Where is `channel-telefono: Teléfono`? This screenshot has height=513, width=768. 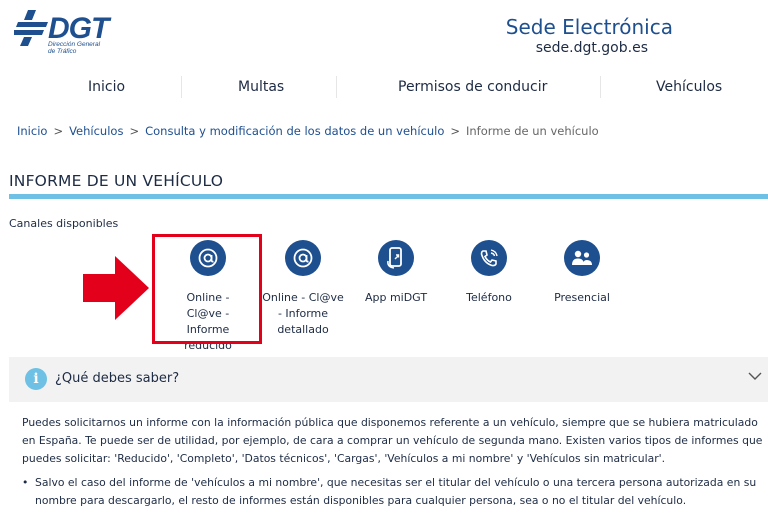 channel-telefono: Teléfono is located at coordinates (489, 273).